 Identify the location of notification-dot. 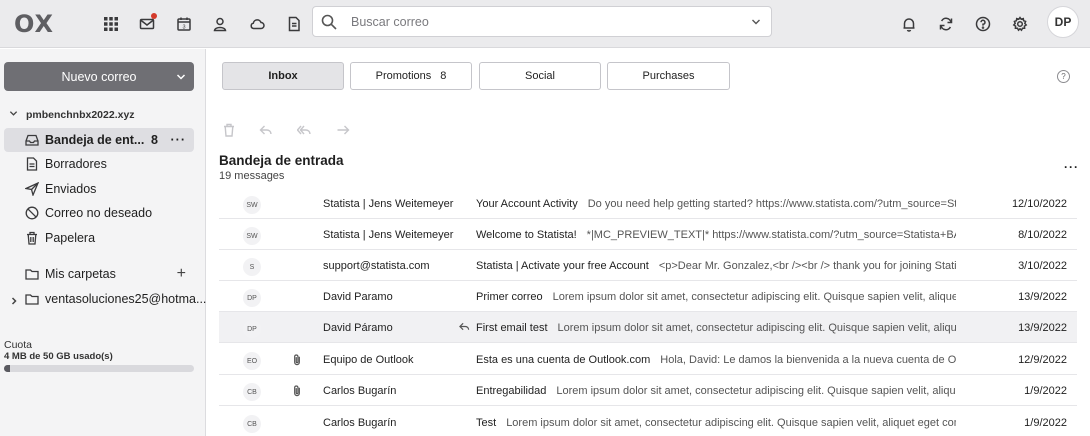
(154, 16).